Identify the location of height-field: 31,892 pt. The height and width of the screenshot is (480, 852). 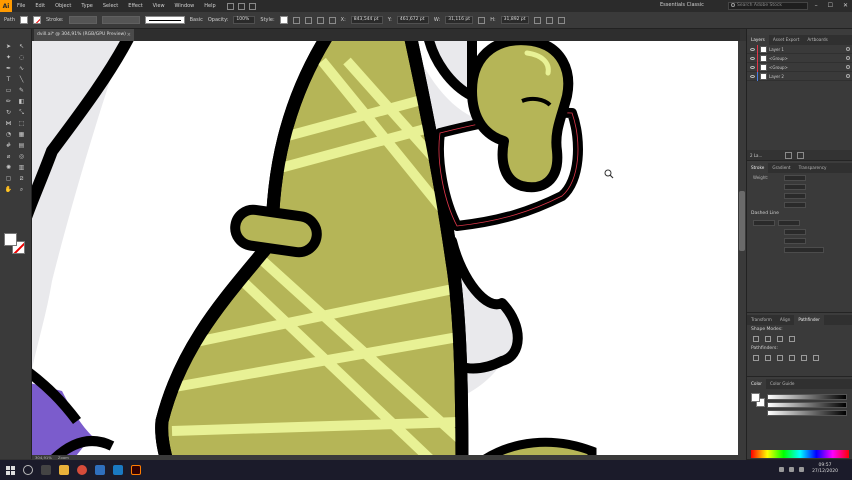
(514, 20).